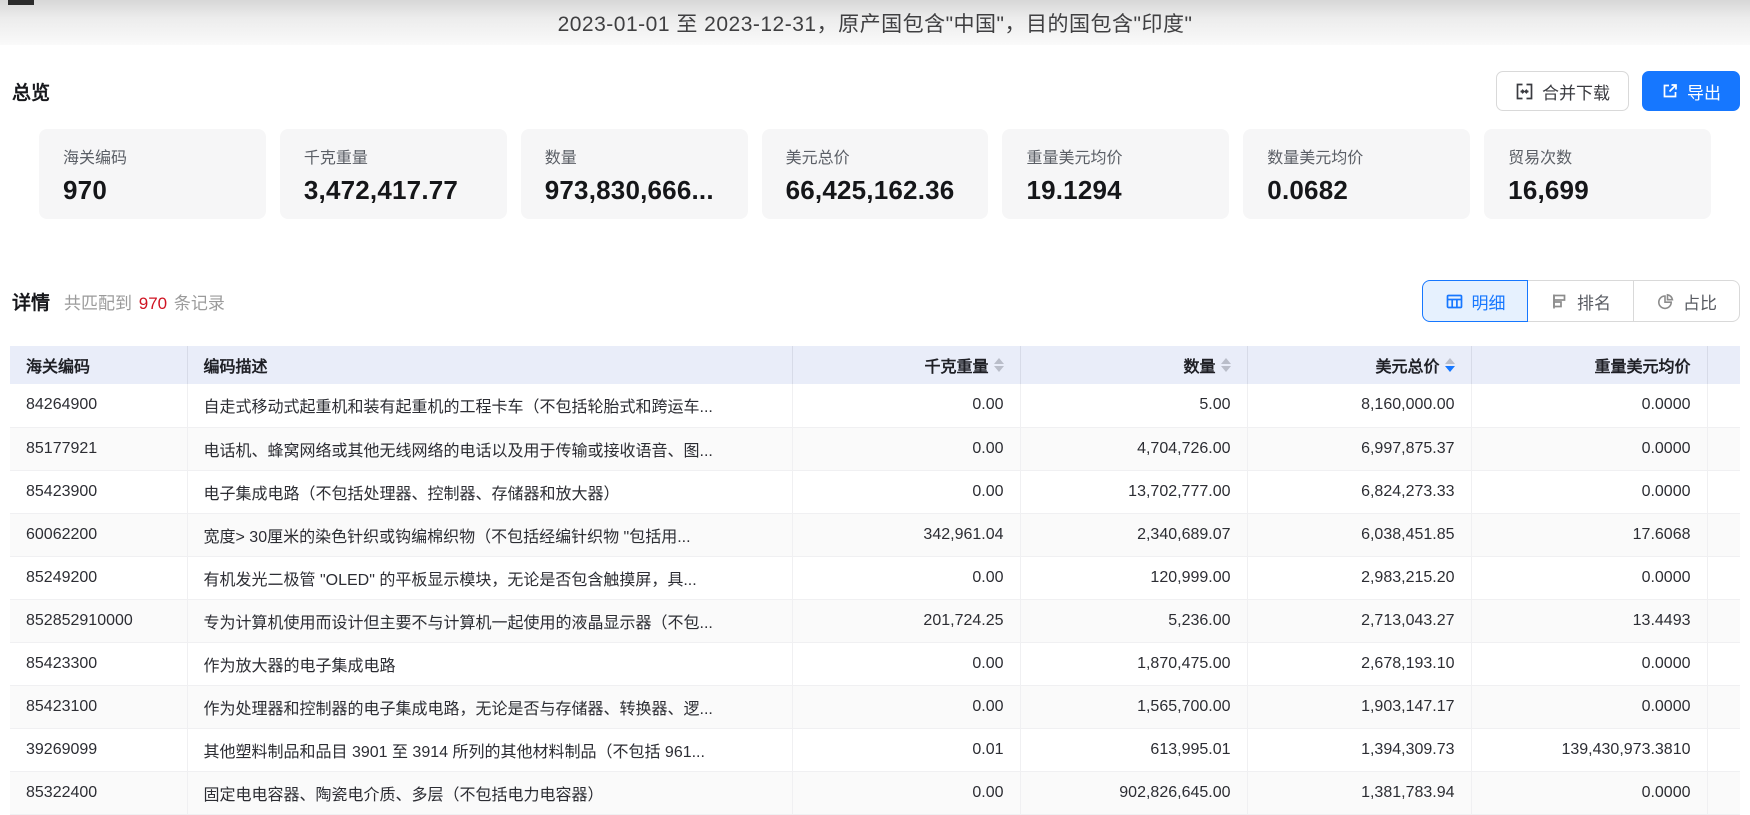 This screenshot has height=815, width=1750. I want to click on cell-usd-total: 6,824,273.33, so click(1359, 492).